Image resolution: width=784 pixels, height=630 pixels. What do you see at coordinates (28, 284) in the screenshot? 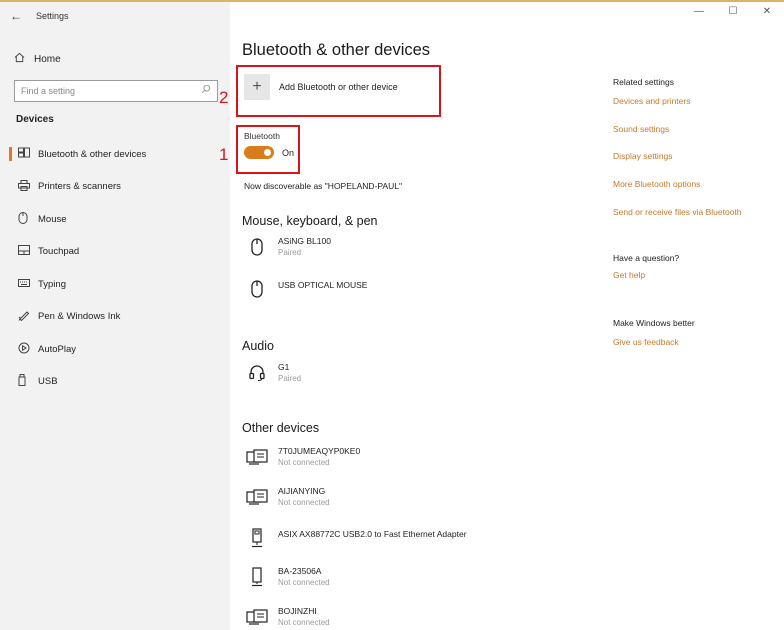
I see `keyboard-icon` at bounding box center [28, 284].